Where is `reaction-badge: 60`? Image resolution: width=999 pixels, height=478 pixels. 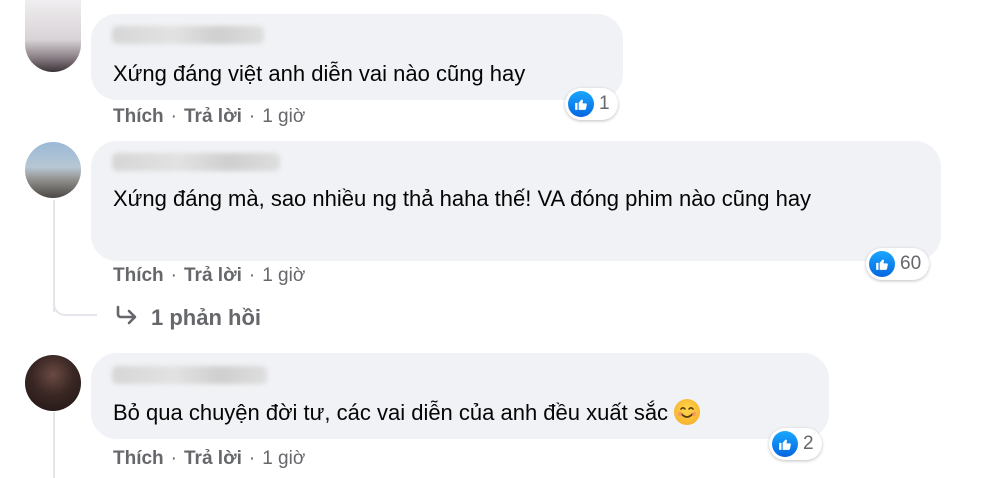 reaction-badge: 60 is located at coordinates (898, 264).